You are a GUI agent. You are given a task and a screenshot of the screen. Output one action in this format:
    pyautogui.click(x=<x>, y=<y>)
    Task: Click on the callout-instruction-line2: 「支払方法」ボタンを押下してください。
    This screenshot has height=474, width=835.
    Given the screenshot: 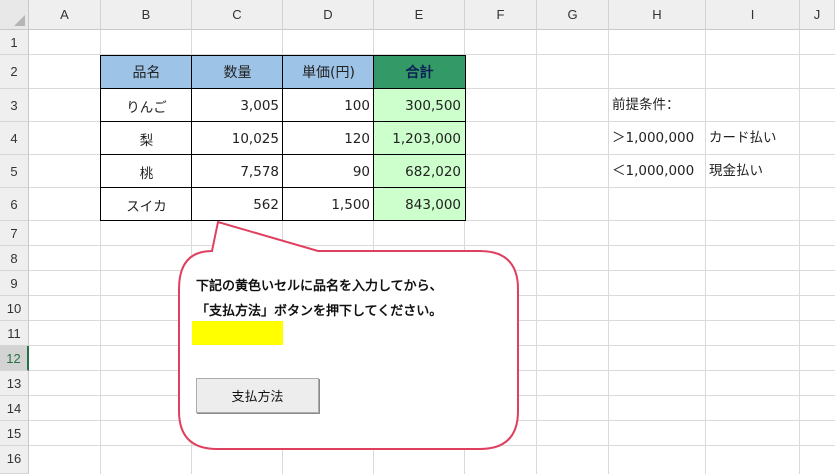 What is the action you would take?
    pyautogui.click(x=319, y=311)
    